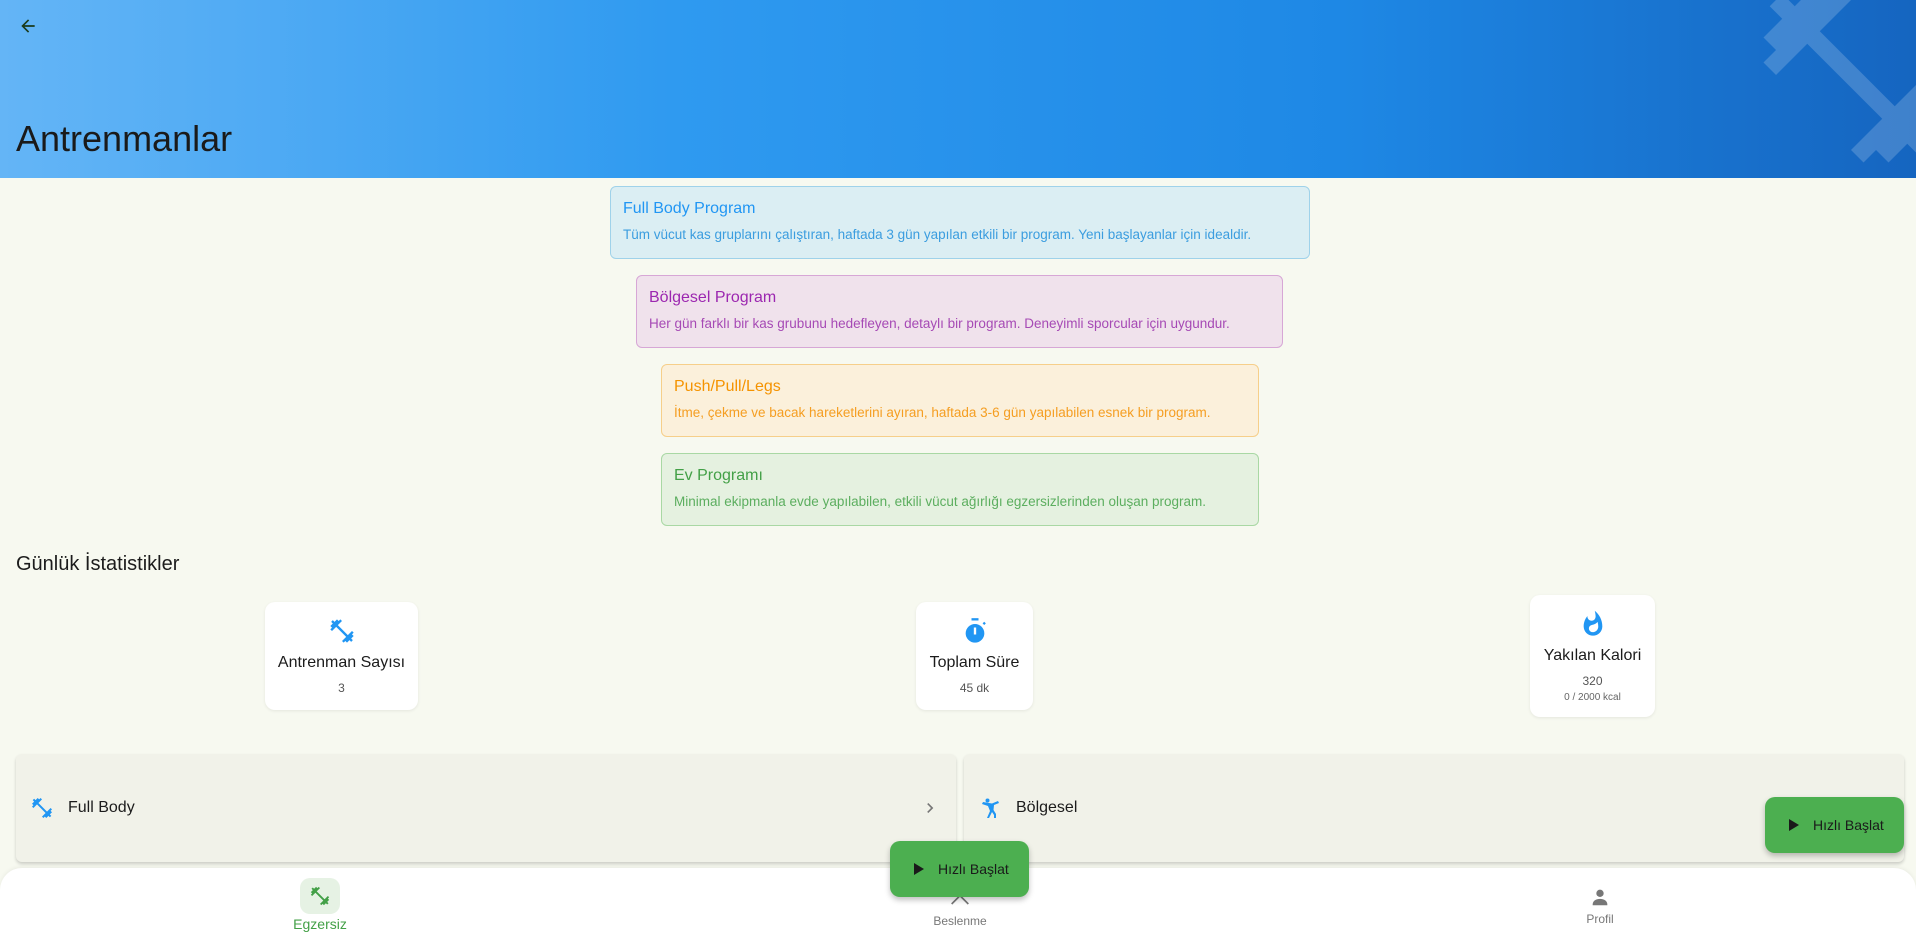 This screenshot has height=935, width=1916. I want to click on program-title: Full Body Program, so click(689, 208).